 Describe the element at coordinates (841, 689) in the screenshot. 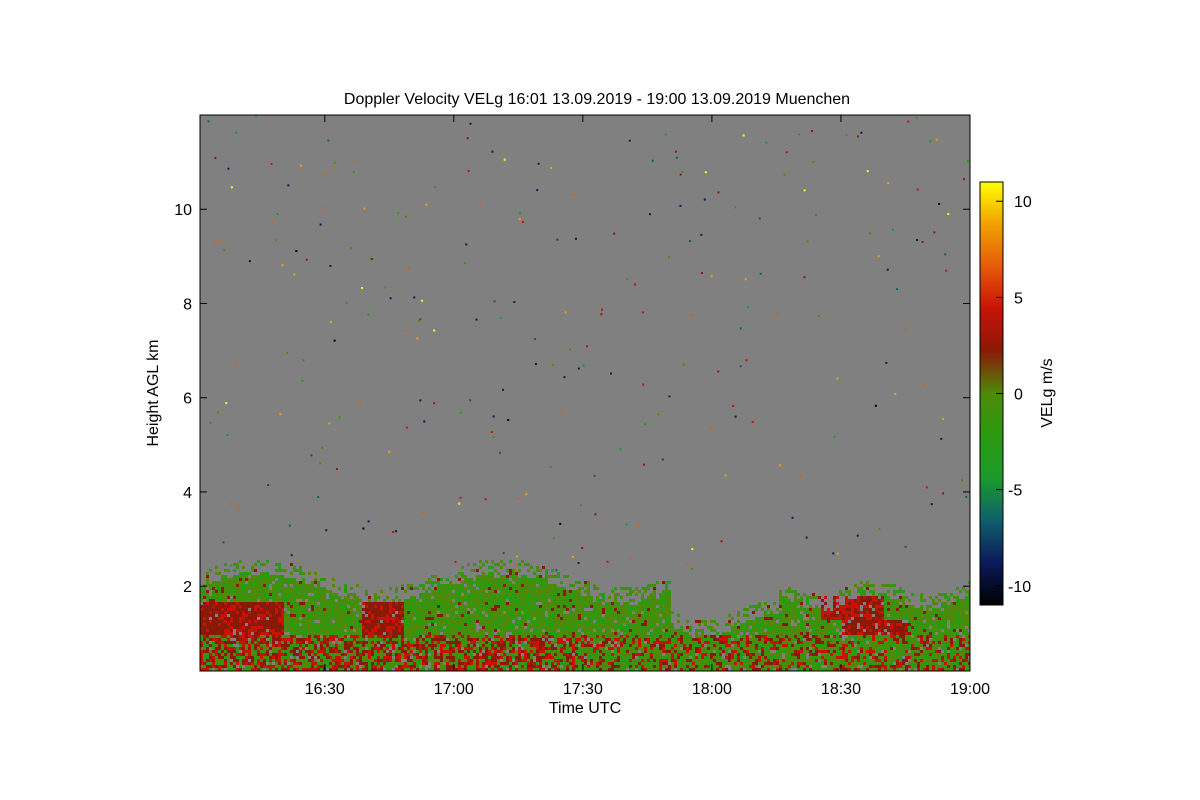

I see `x-tick-label: 18:30` at that location.